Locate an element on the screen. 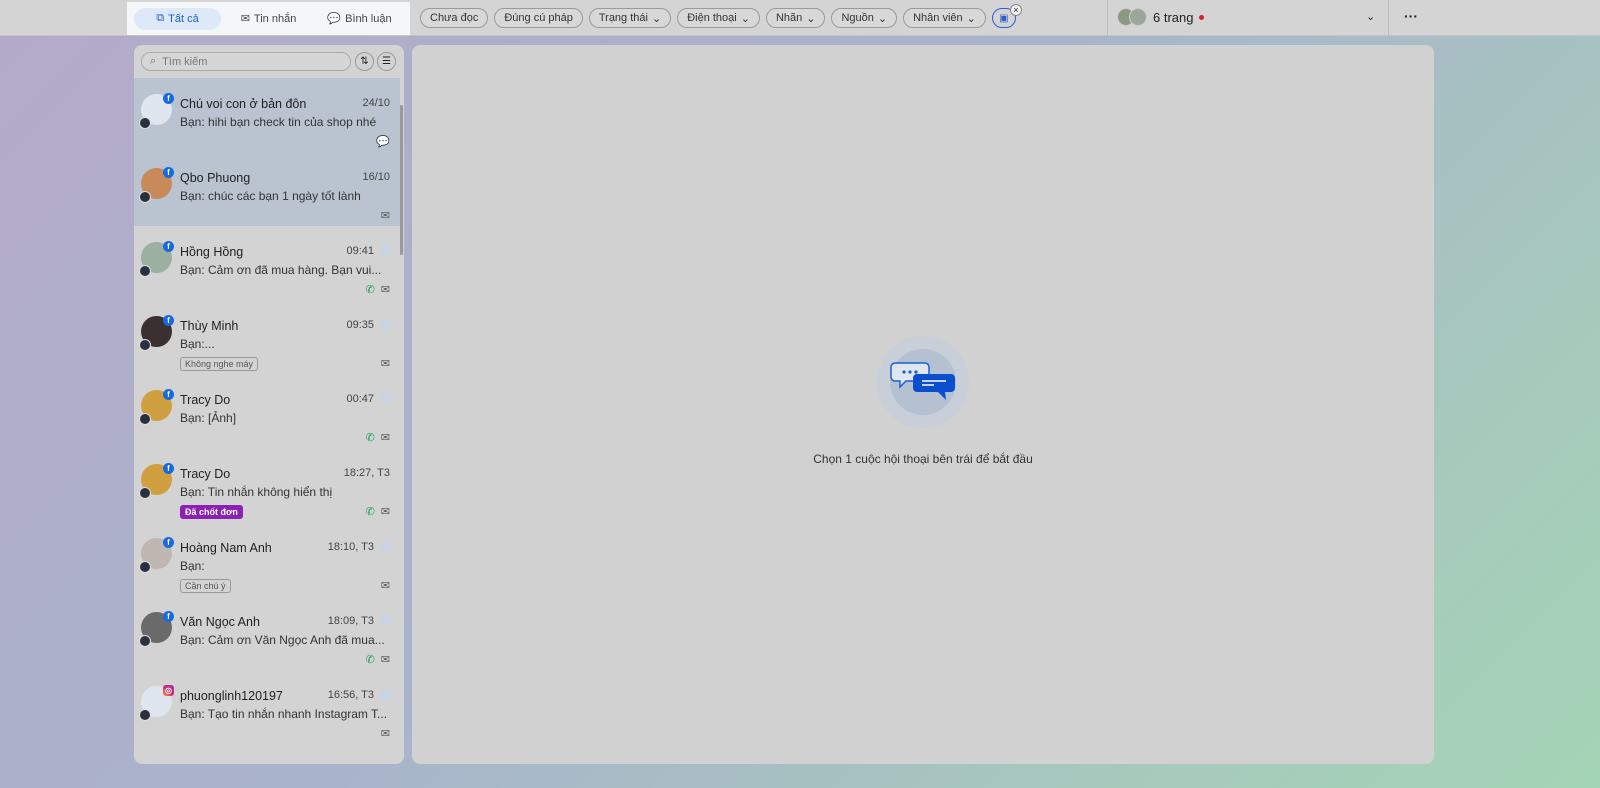 This screenshot has height=788, width=1600. conversation-item: f Thùy Minh 09:35 Bạn:... Không nghe máy ✉ is located at coordinates (267, 337).